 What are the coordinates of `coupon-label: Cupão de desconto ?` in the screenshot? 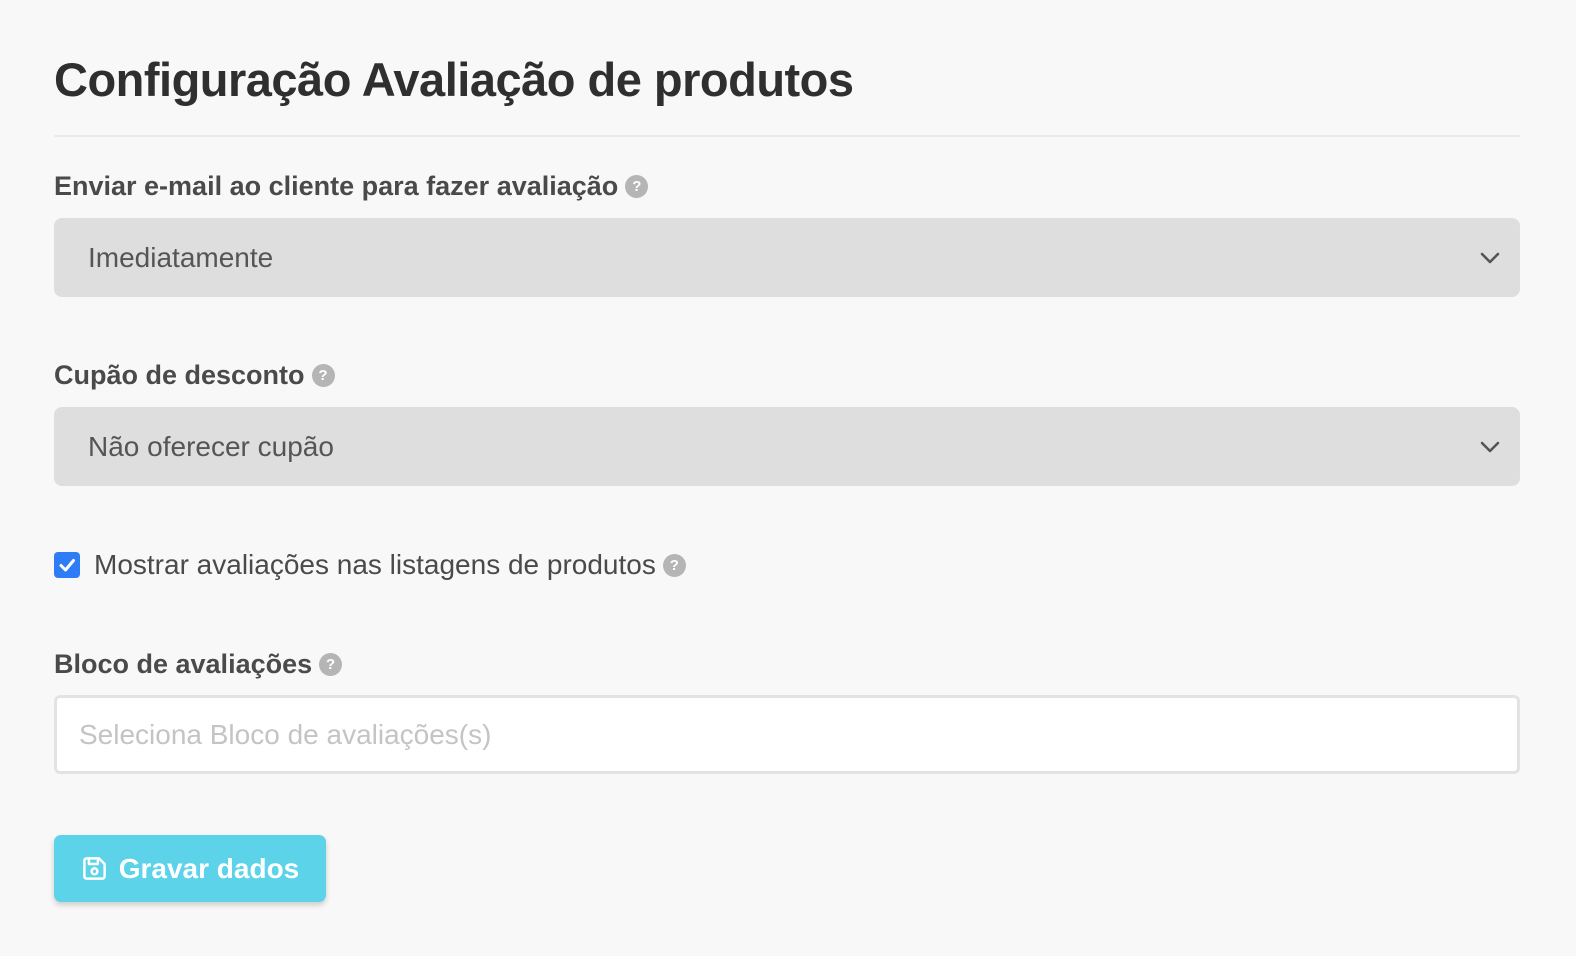 It's located at (194, 375).